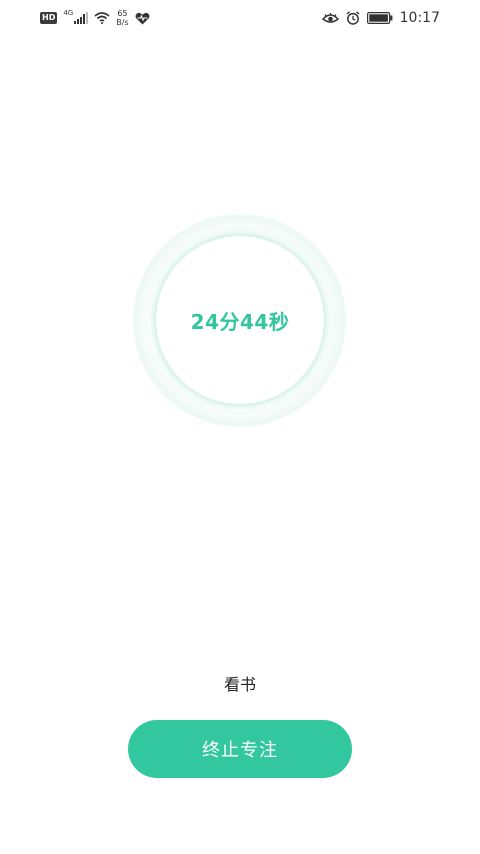  What do you see at coordinates (330, 18) in the screenshot?
I see `eye-icon` at bounding box center [330, 18].